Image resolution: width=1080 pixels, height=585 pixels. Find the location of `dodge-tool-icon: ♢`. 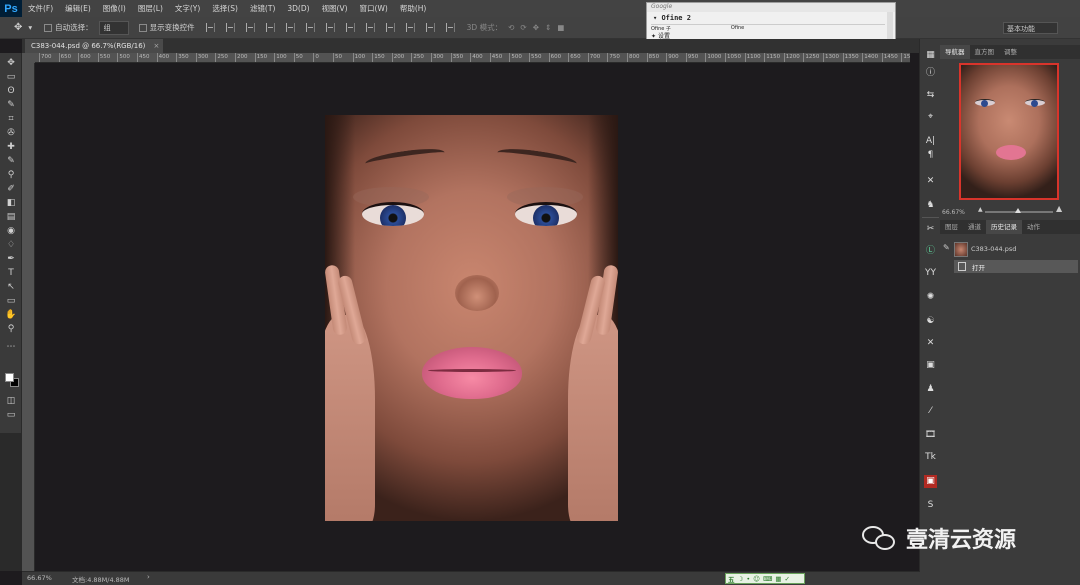

dodge-tool-icon: ♢ is located at coordinates (11, 245).